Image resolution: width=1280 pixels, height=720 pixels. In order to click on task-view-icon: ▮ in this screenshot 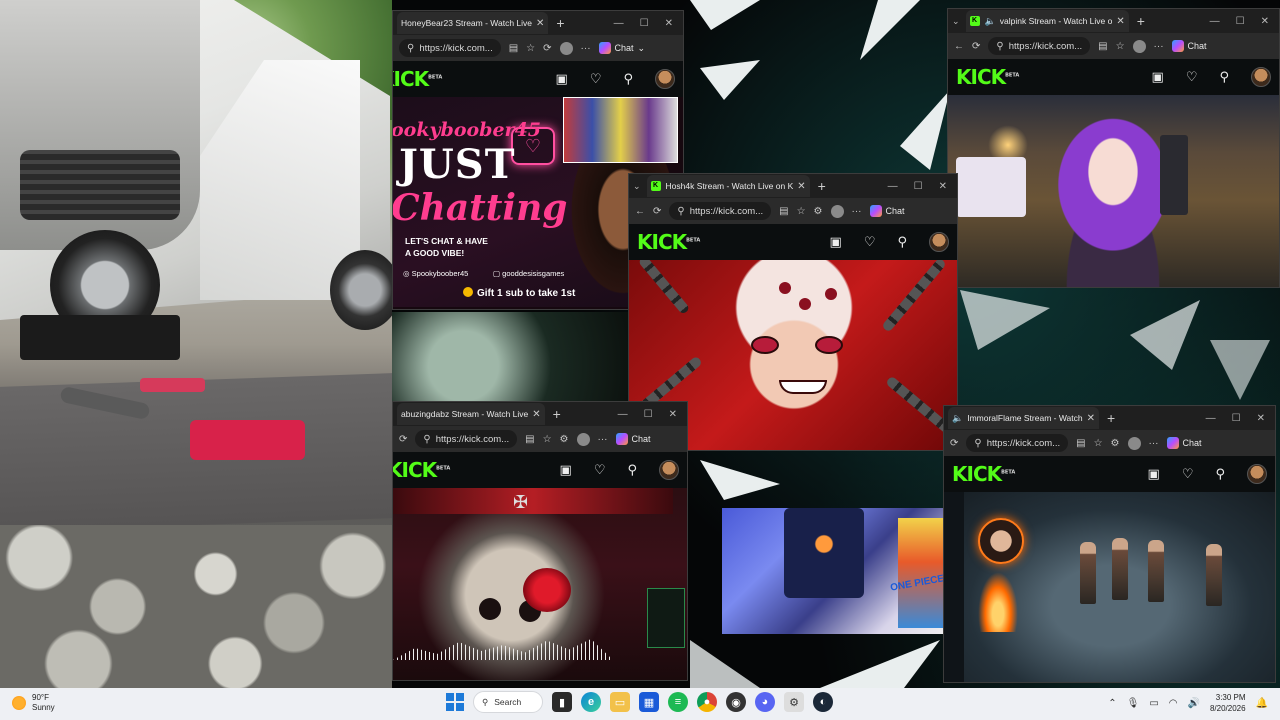, I will do `click(562, 702)`.